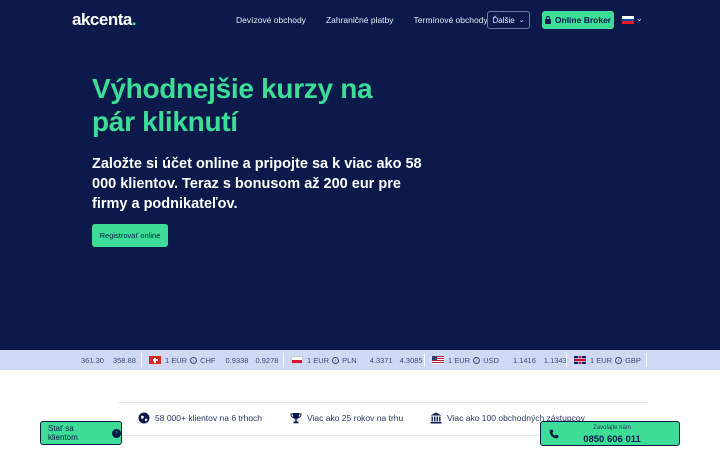  I want to click on register-online-button: Registrovať online, so click(130, 235).